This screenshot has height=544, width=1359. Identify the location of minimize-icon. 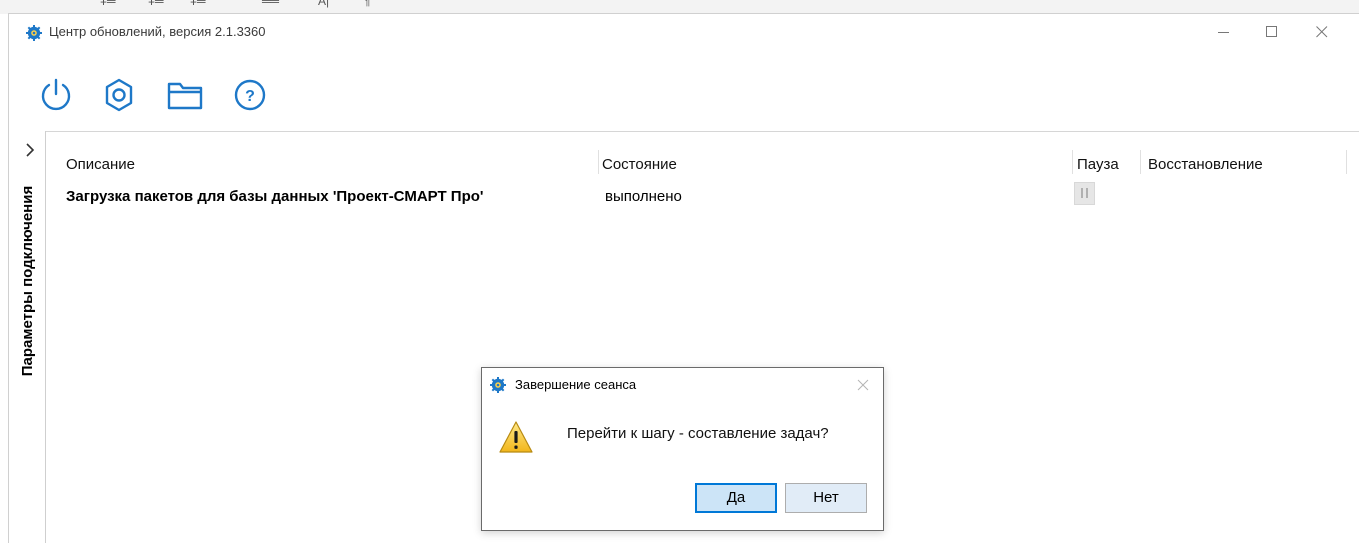
(1223, 32).